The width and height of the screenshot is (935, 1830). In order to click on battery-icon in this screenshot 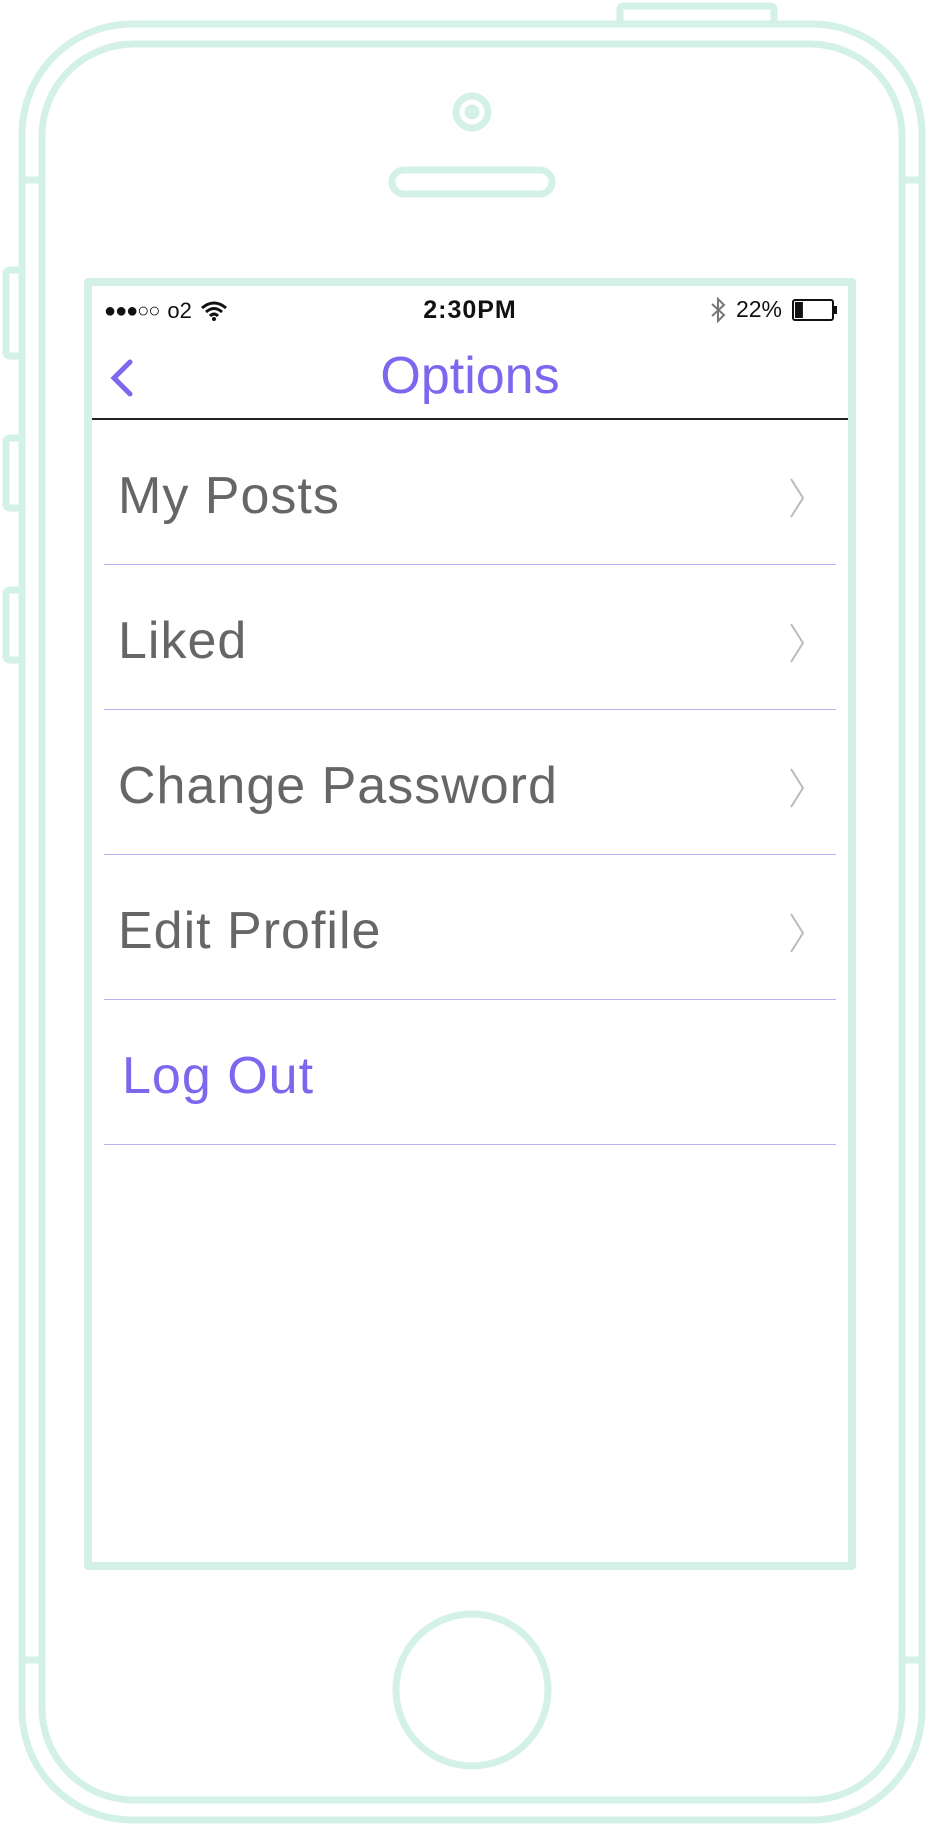, I will do `click(814, 309)`.